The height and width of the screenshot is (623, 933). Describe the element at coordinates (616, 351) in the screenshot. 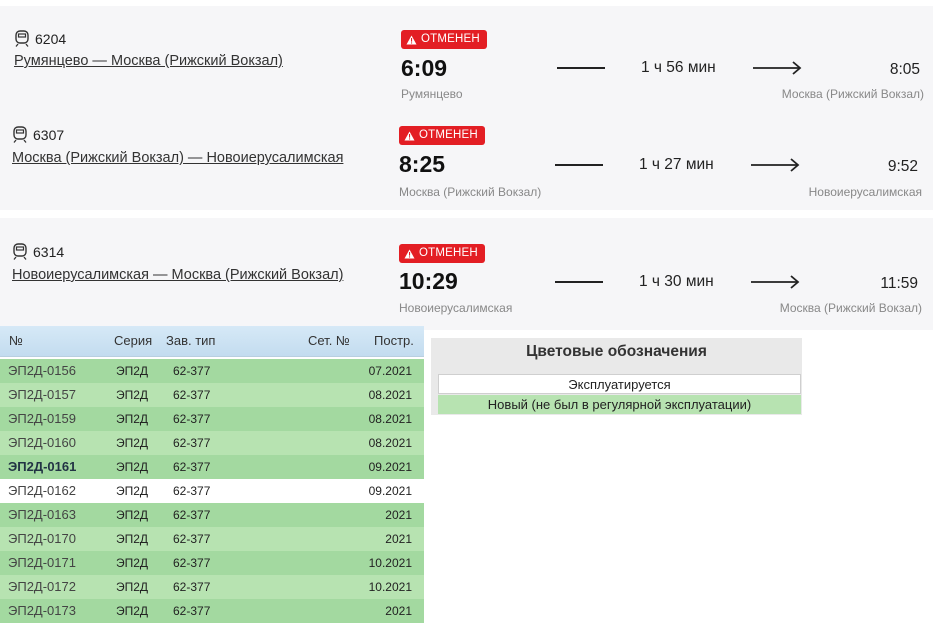

I see `legend-title: Цветовые обозначения` at that location.